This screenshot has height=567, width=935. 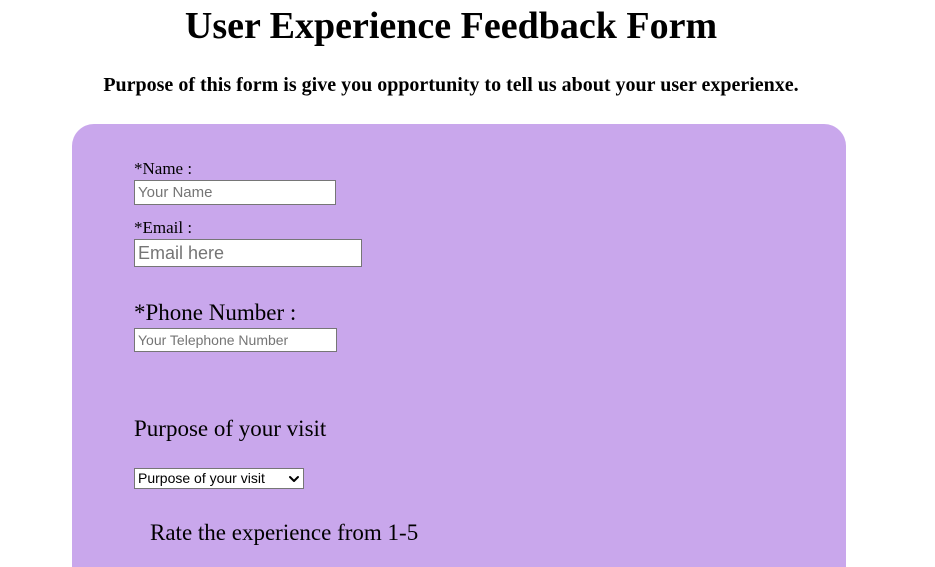 I want to click on rating-label: Rate the experience from 1-5, so click(x=284, y=532).